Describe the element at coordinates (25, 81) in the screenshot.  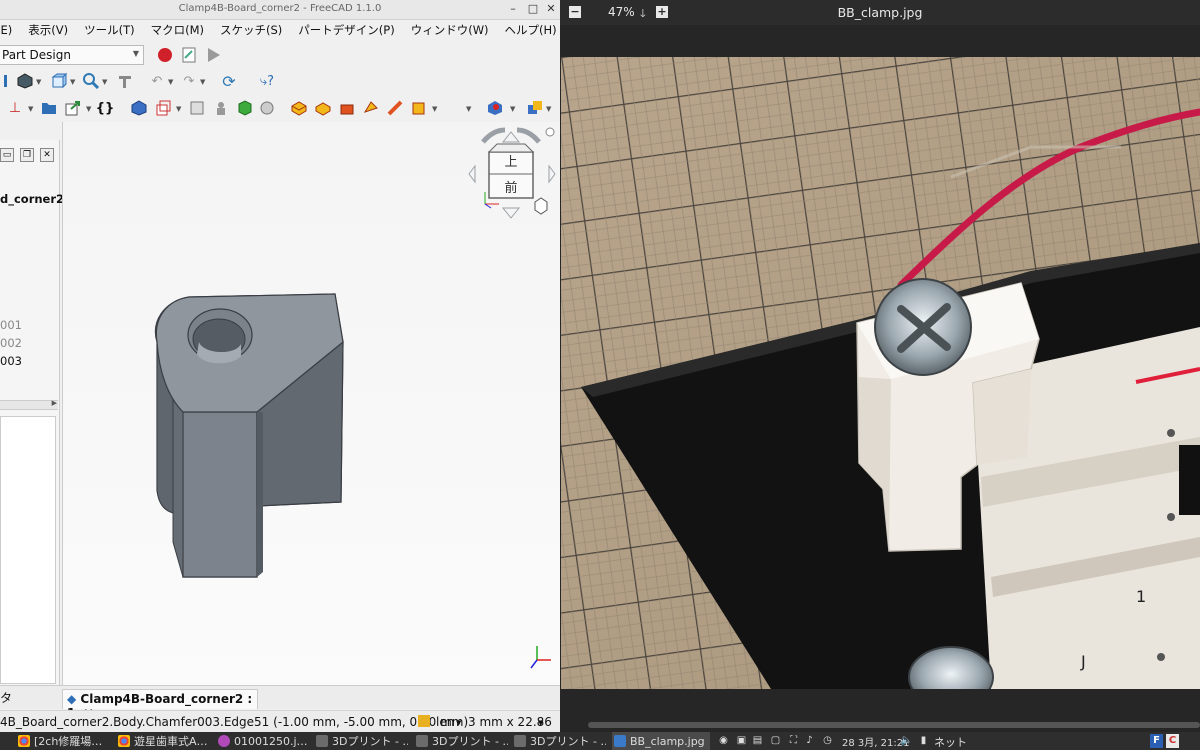
I see `draw-style-icon` at that location.